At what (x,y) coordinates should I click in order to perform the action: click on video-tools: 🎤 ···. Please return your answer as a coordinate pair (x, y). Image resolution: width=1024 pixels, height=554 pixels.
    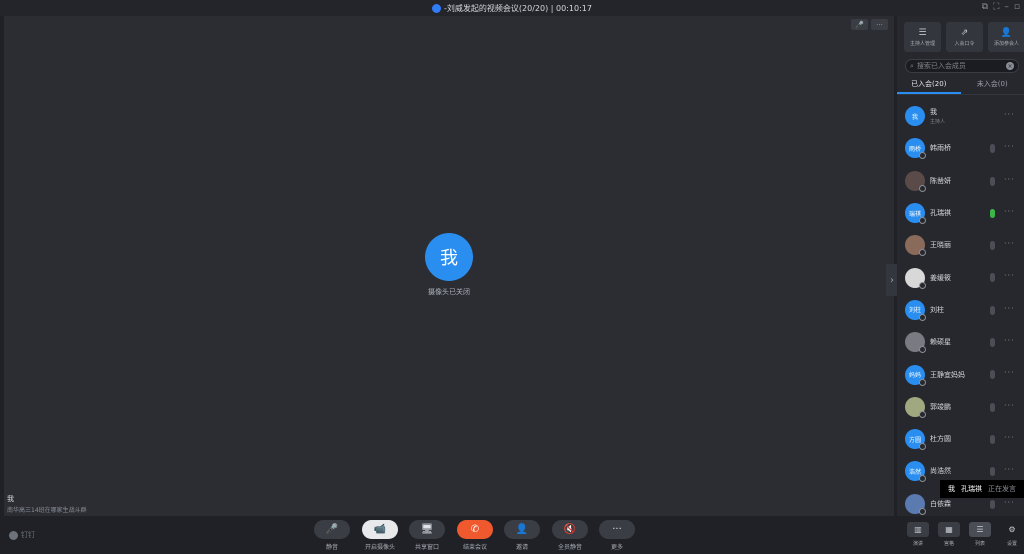
    Looking at the image, I should click on (869, 24).